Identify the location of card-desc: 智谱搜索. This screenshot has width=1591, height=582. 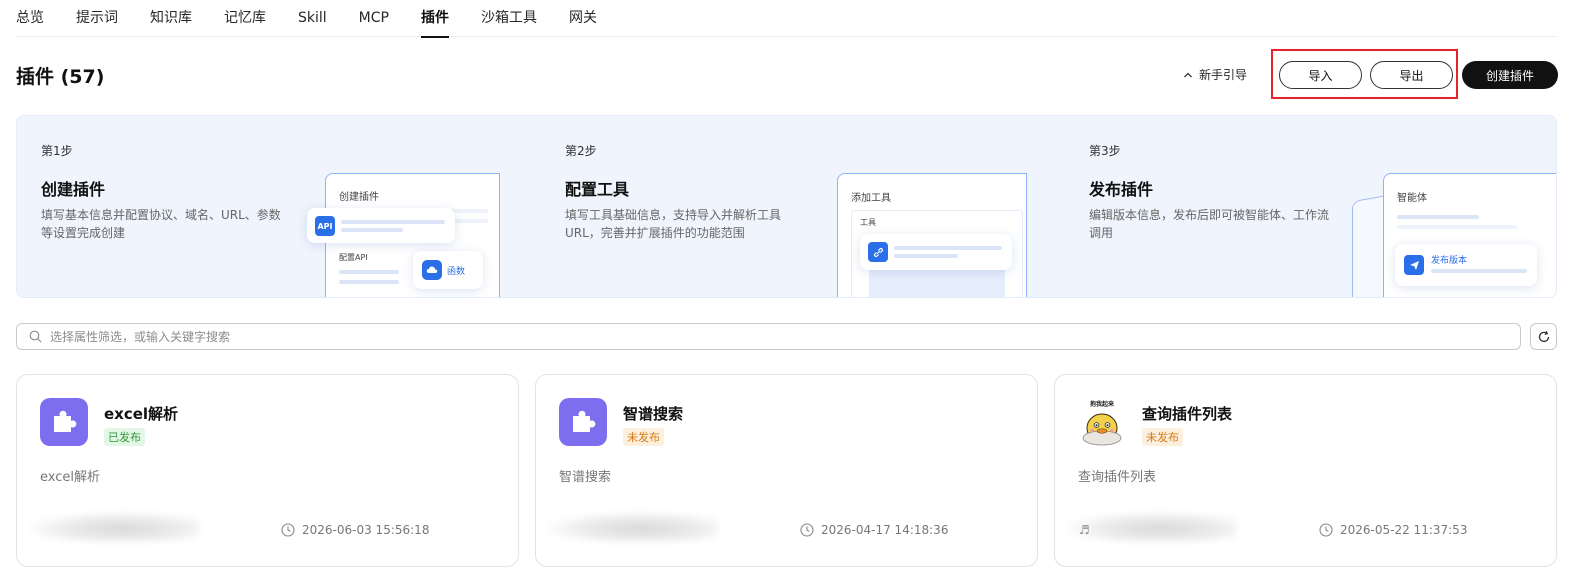
(585, 477).